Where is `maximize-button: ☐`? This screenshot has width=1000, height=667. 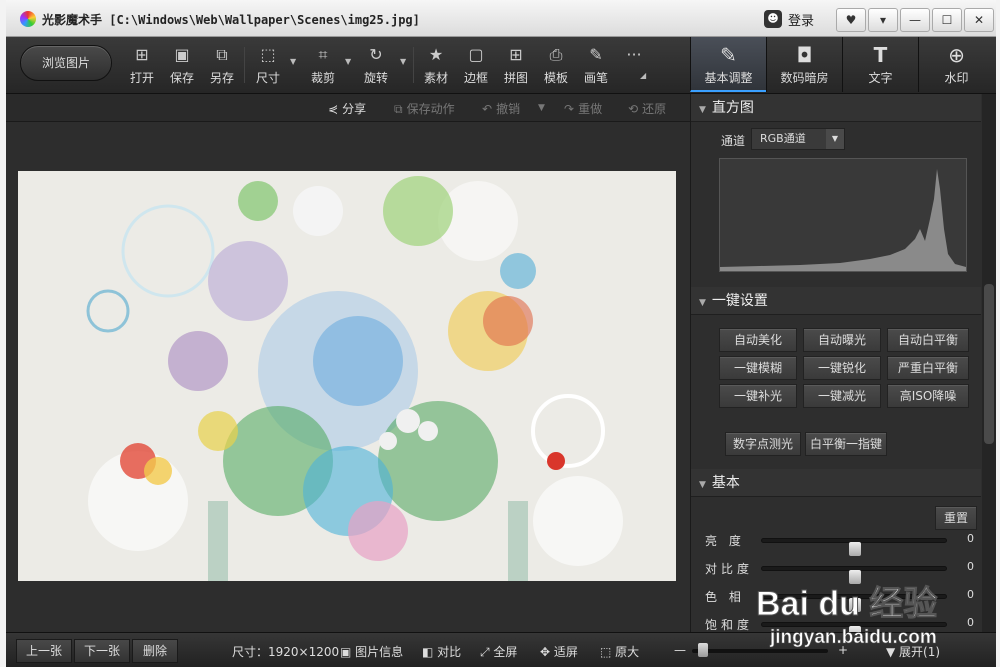 maximize-button: ☐ is located at coordinates (947, 20).